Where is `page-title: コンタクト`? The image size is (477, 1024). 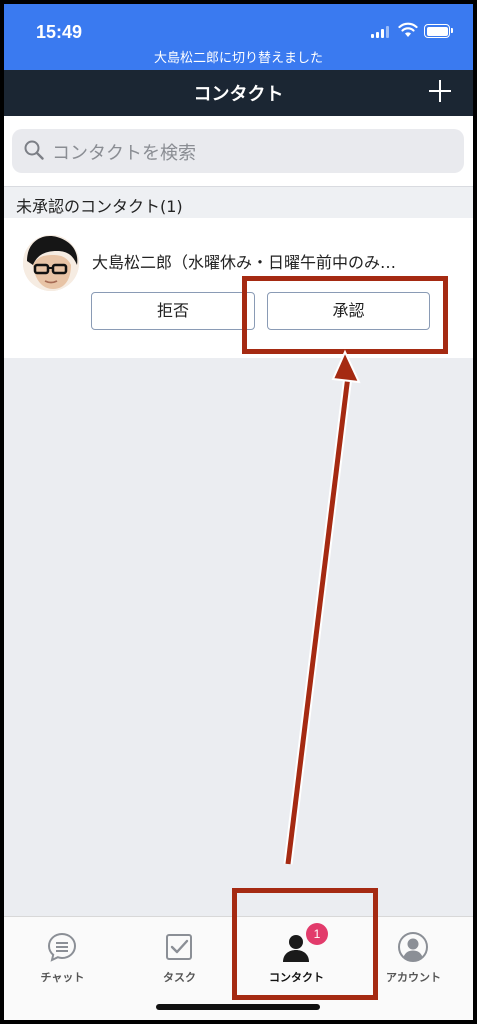
page-title: コンタクト is located at coordinates (238, 94).